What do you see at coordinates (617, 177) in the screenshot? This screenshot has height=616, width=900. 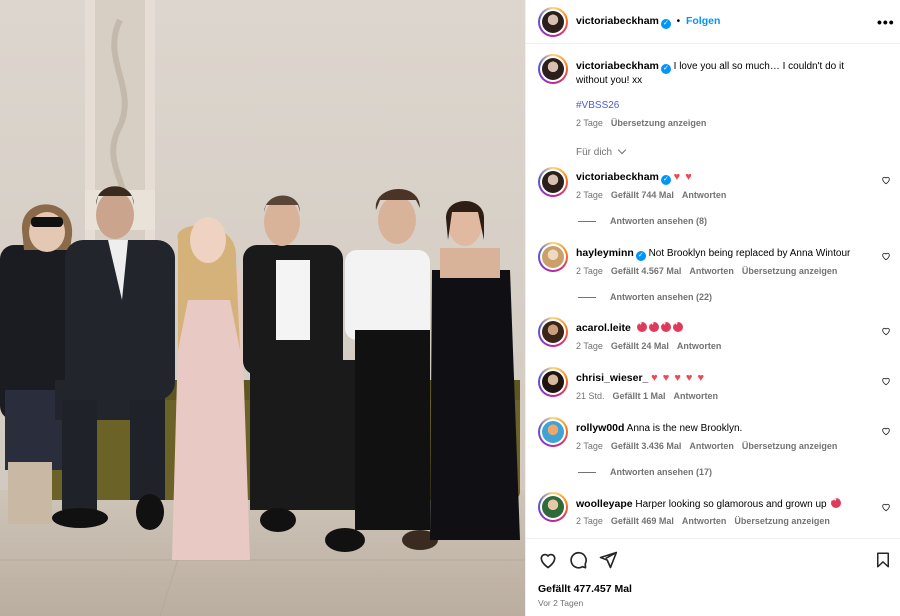 I see `comment-username: victoriabeckham` at bounding box center [617, 177].